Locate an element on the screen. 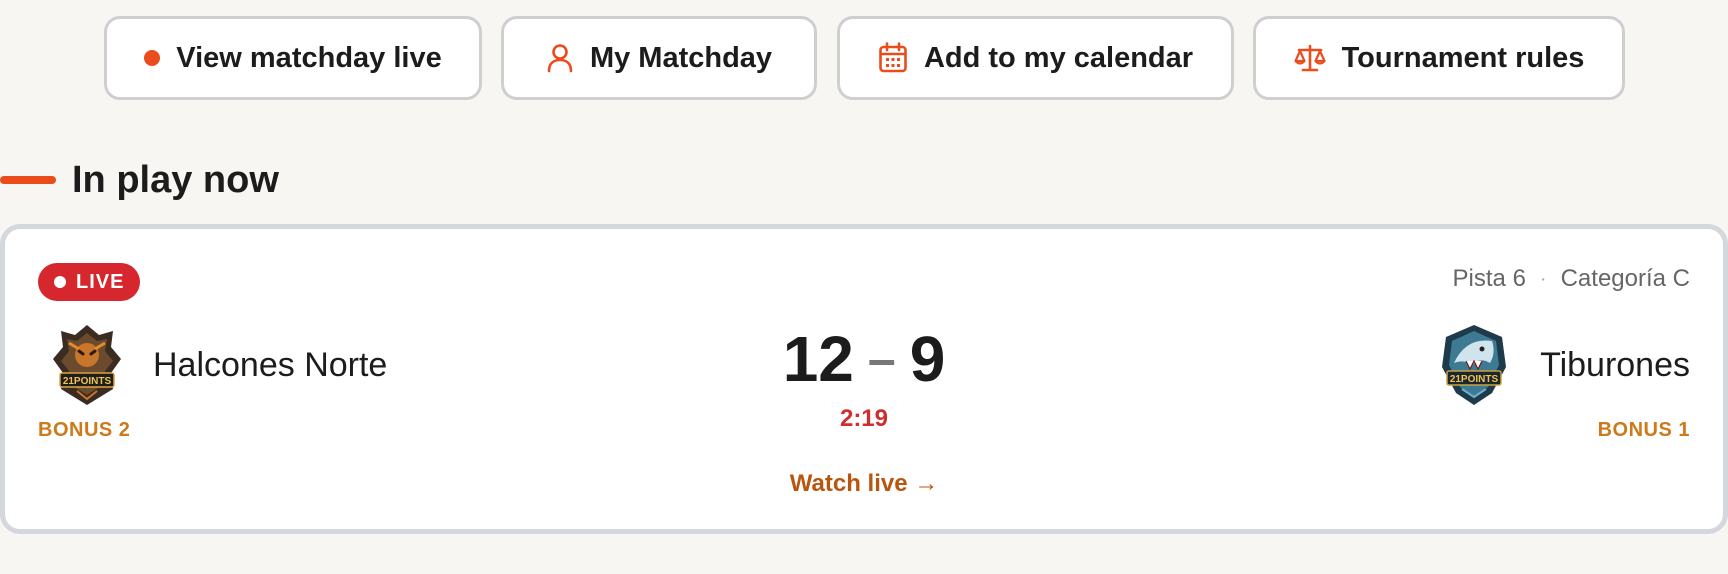 The height and width of the screenshot is (574, 1728). away-score: 9 is located at coordinates (927, 359).